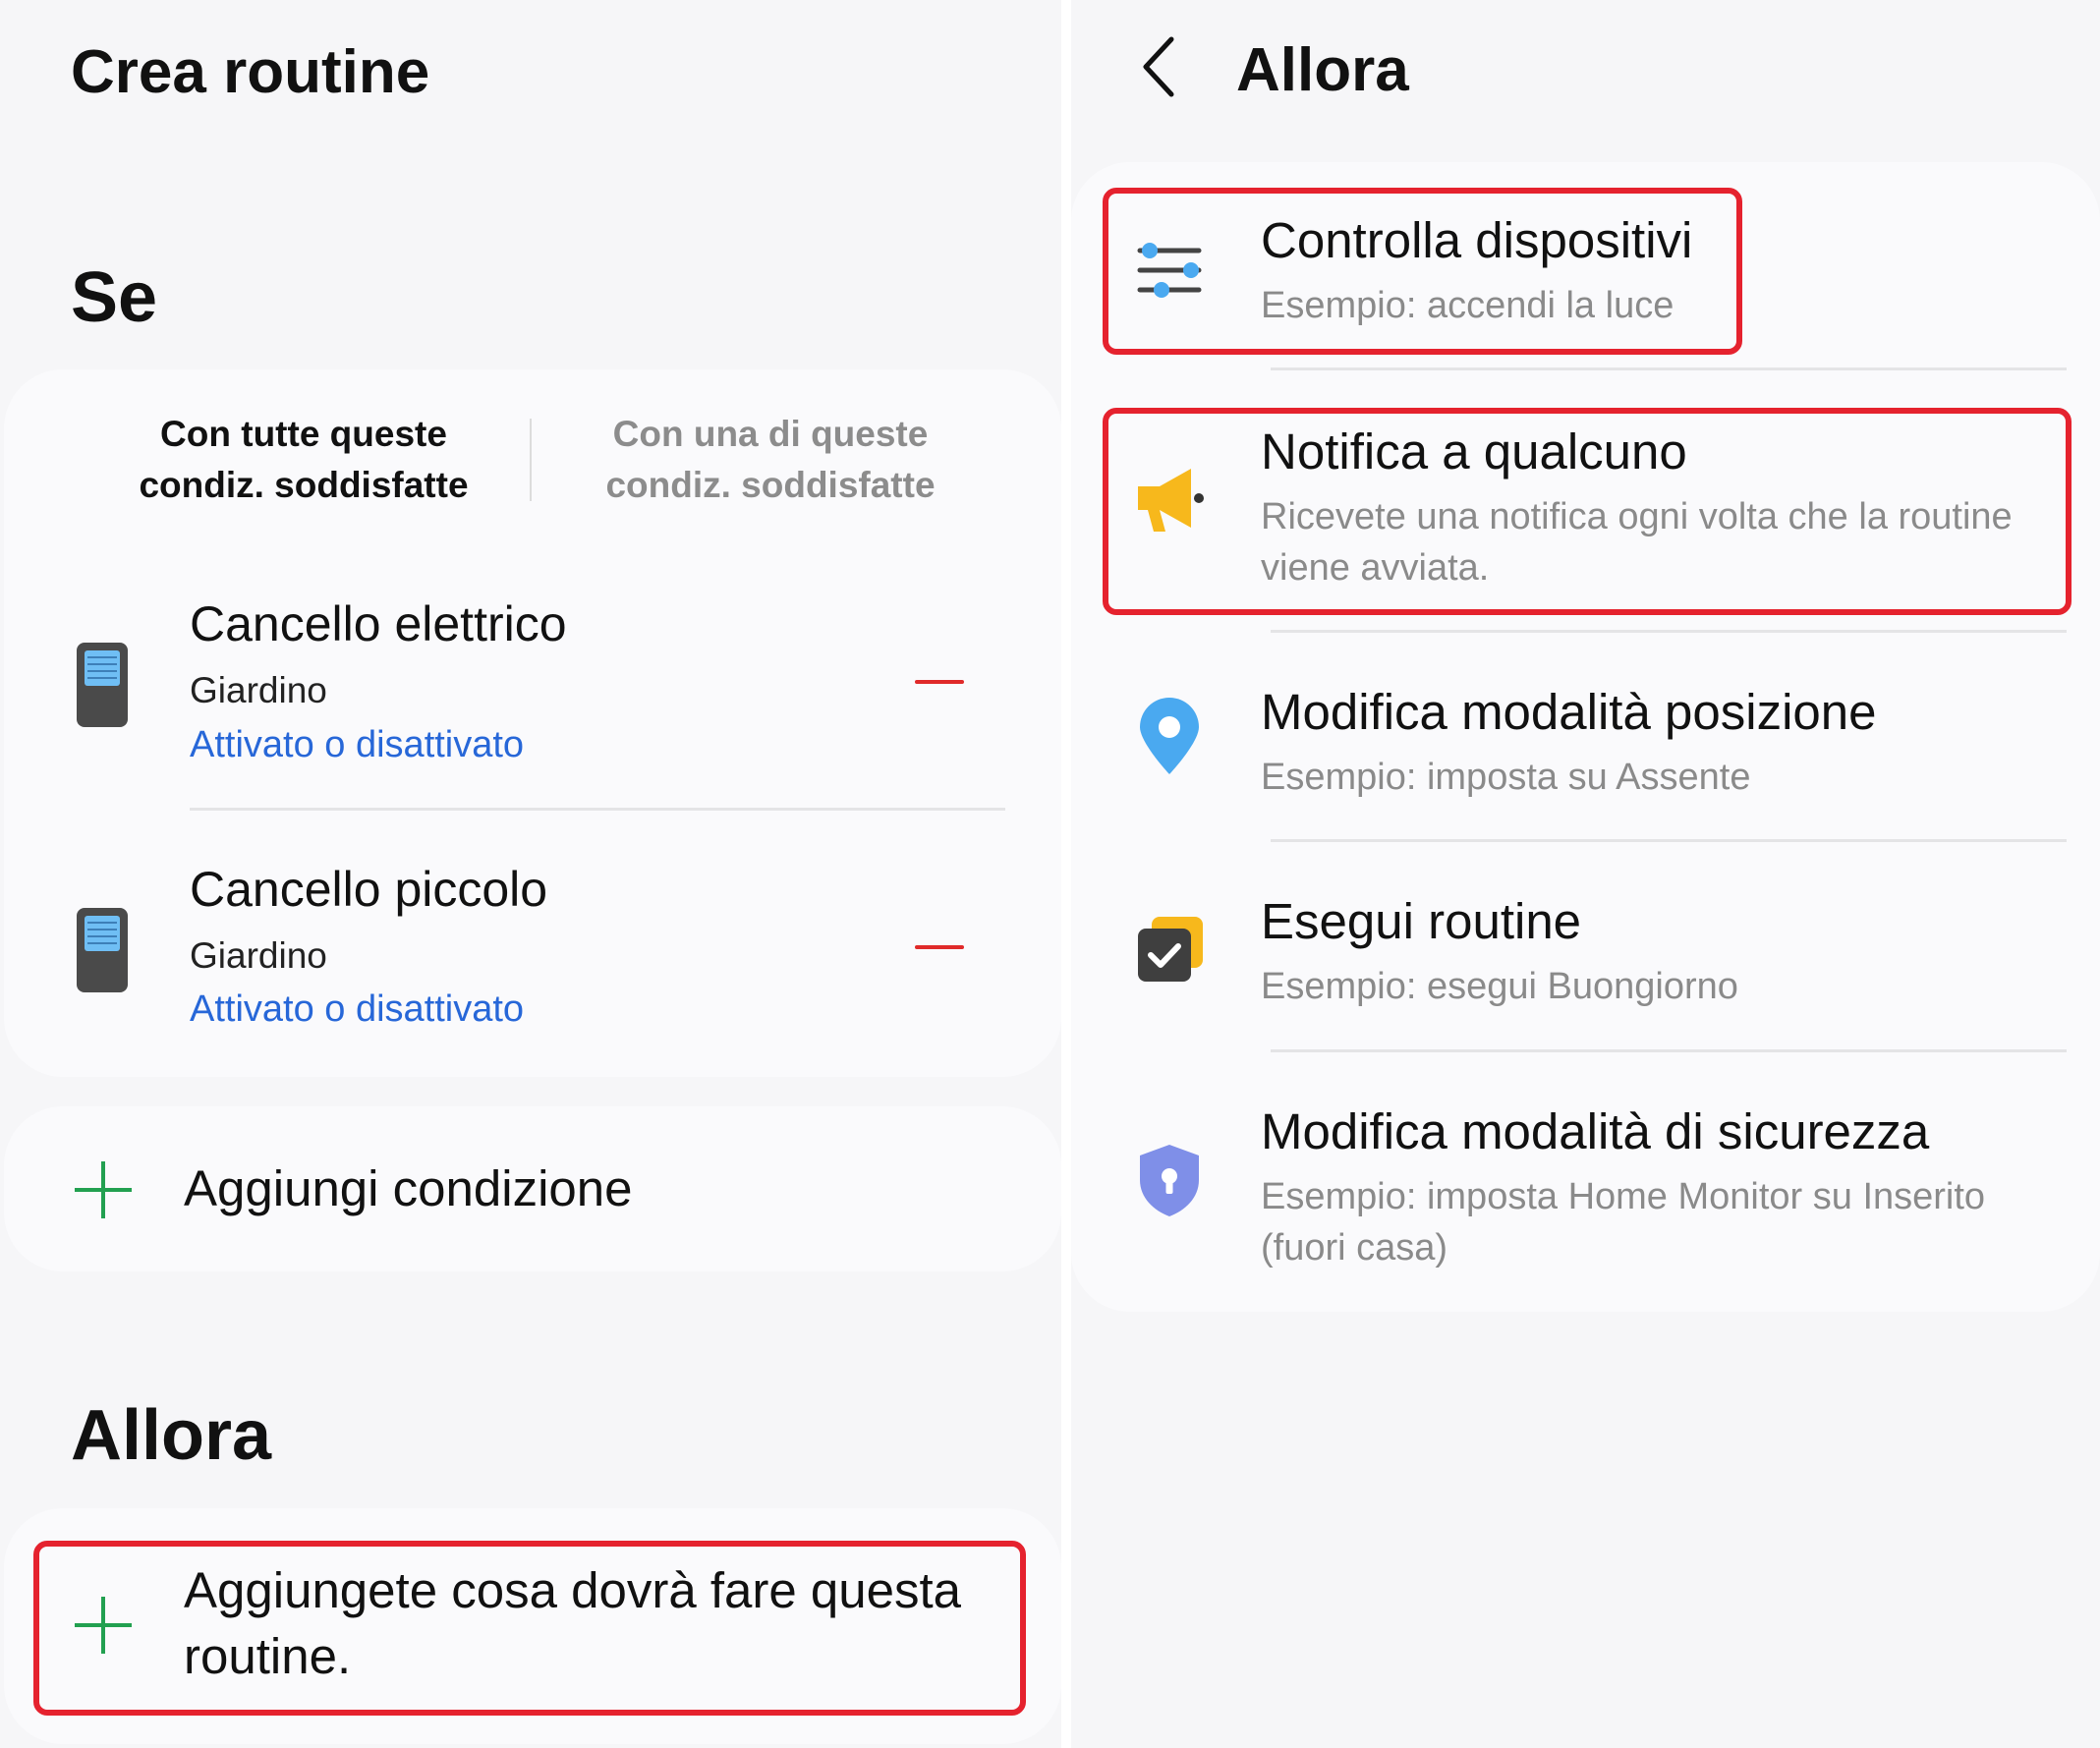  I want to click on condition-name: Cancello piccolo, so click(369, 889).